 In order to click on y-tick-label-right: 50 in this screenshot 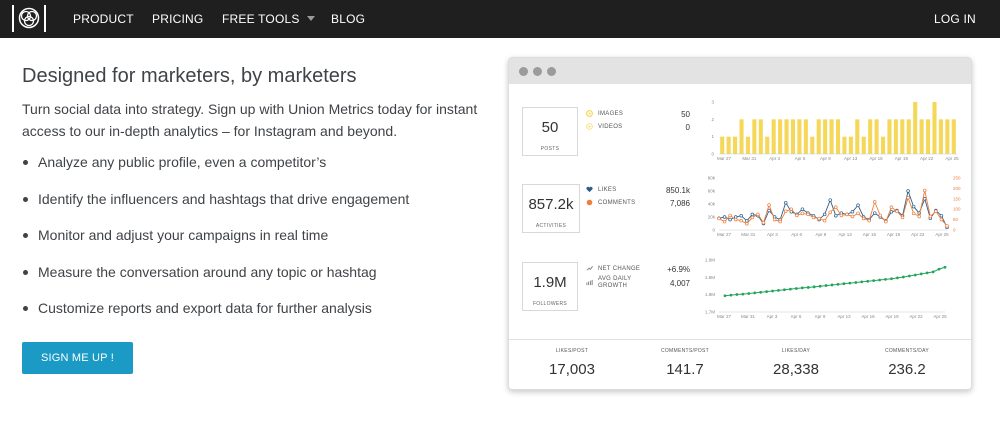, I will do `click(956, 219)`.